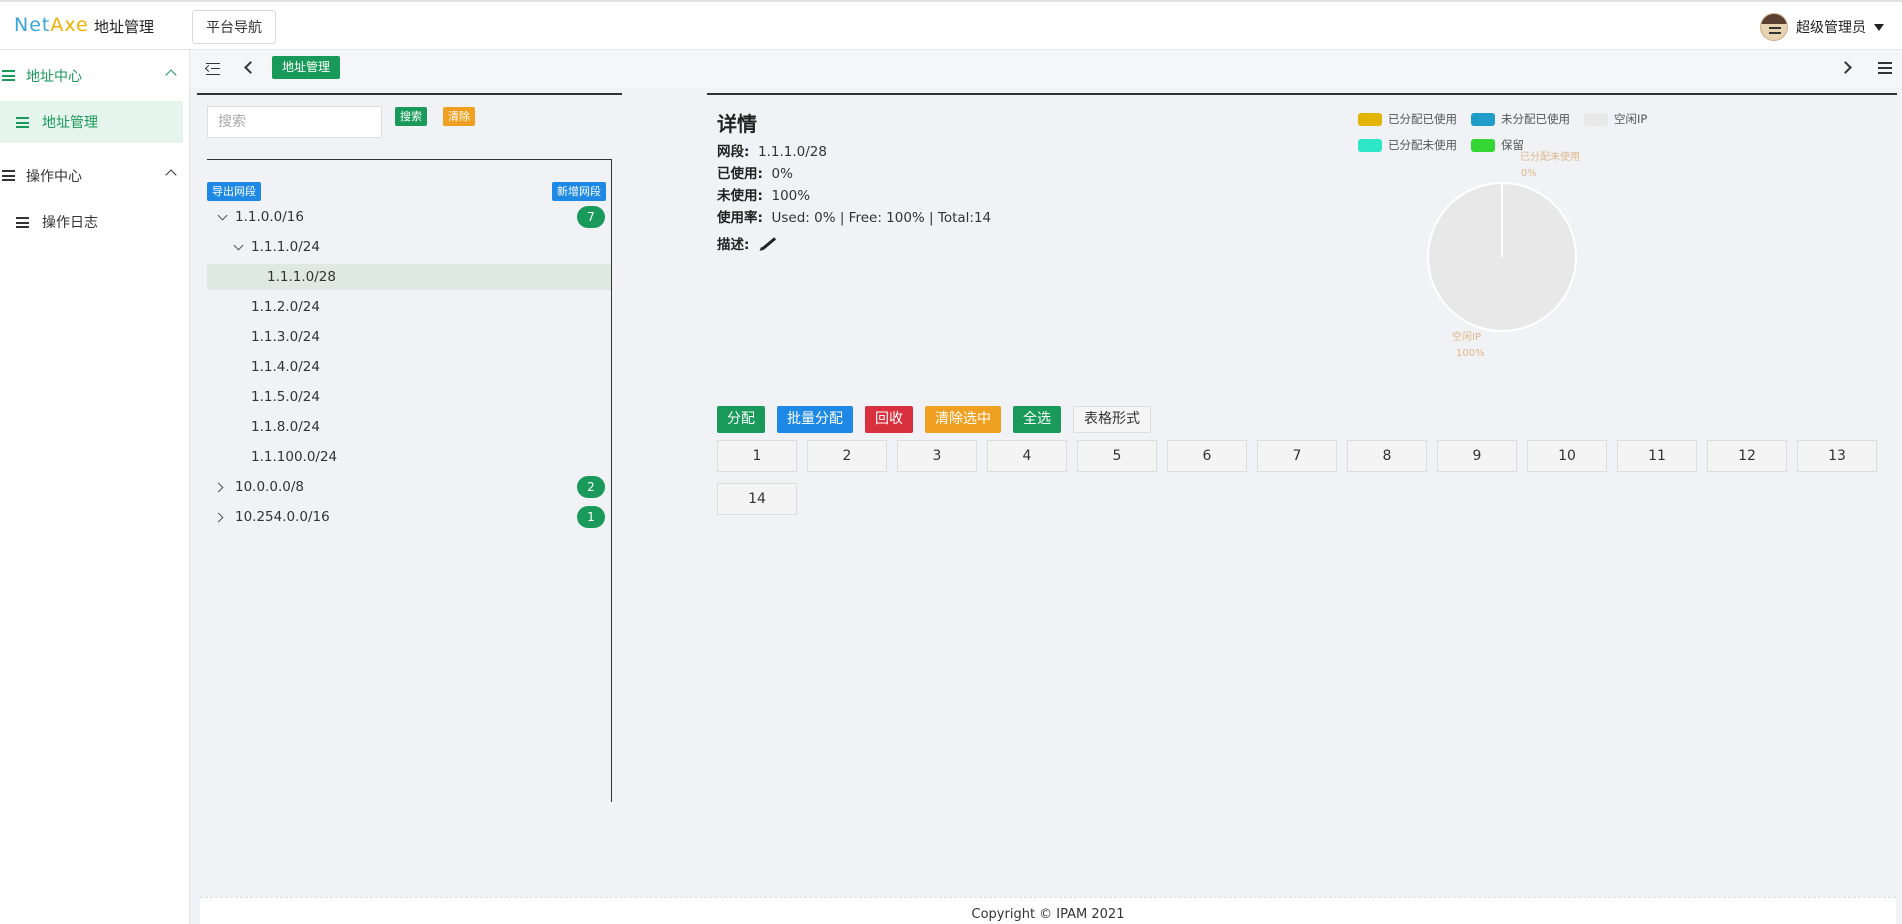 Image resolution: width=1902 pixels, height=924 pixels. I want to click on ip-cell: 12, so click(1747, 456).